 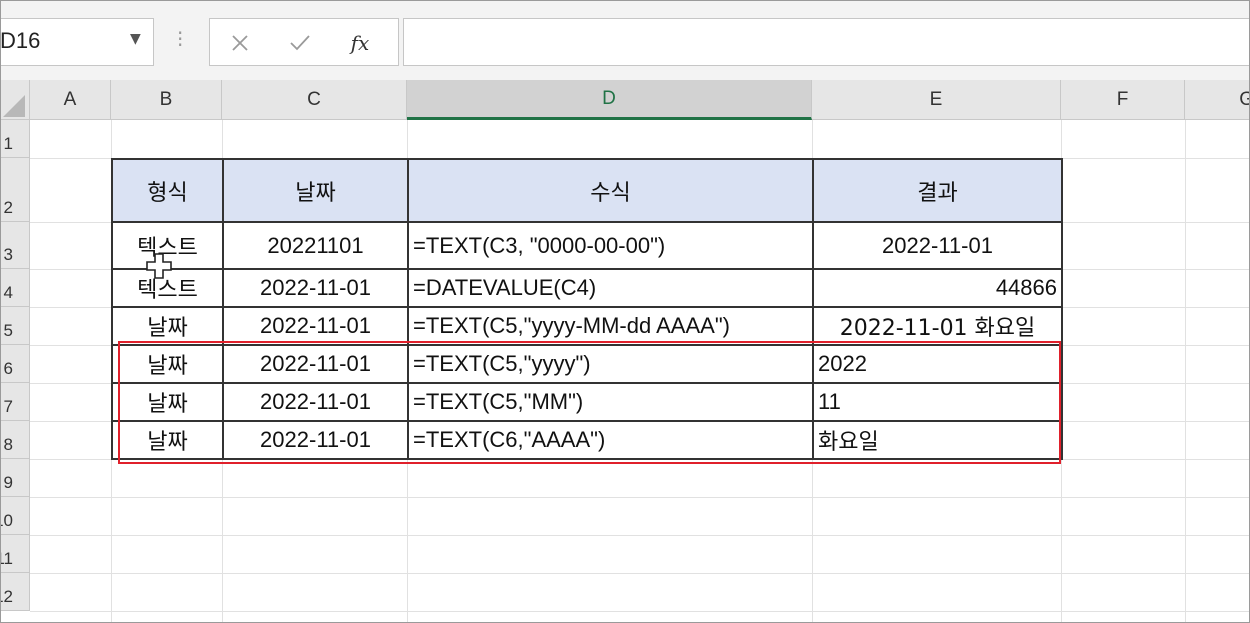 What do you see at coordinates (8, 482) in the screenshot?
I see `row-header-9-label: 9` at bounding box center [8, 482].